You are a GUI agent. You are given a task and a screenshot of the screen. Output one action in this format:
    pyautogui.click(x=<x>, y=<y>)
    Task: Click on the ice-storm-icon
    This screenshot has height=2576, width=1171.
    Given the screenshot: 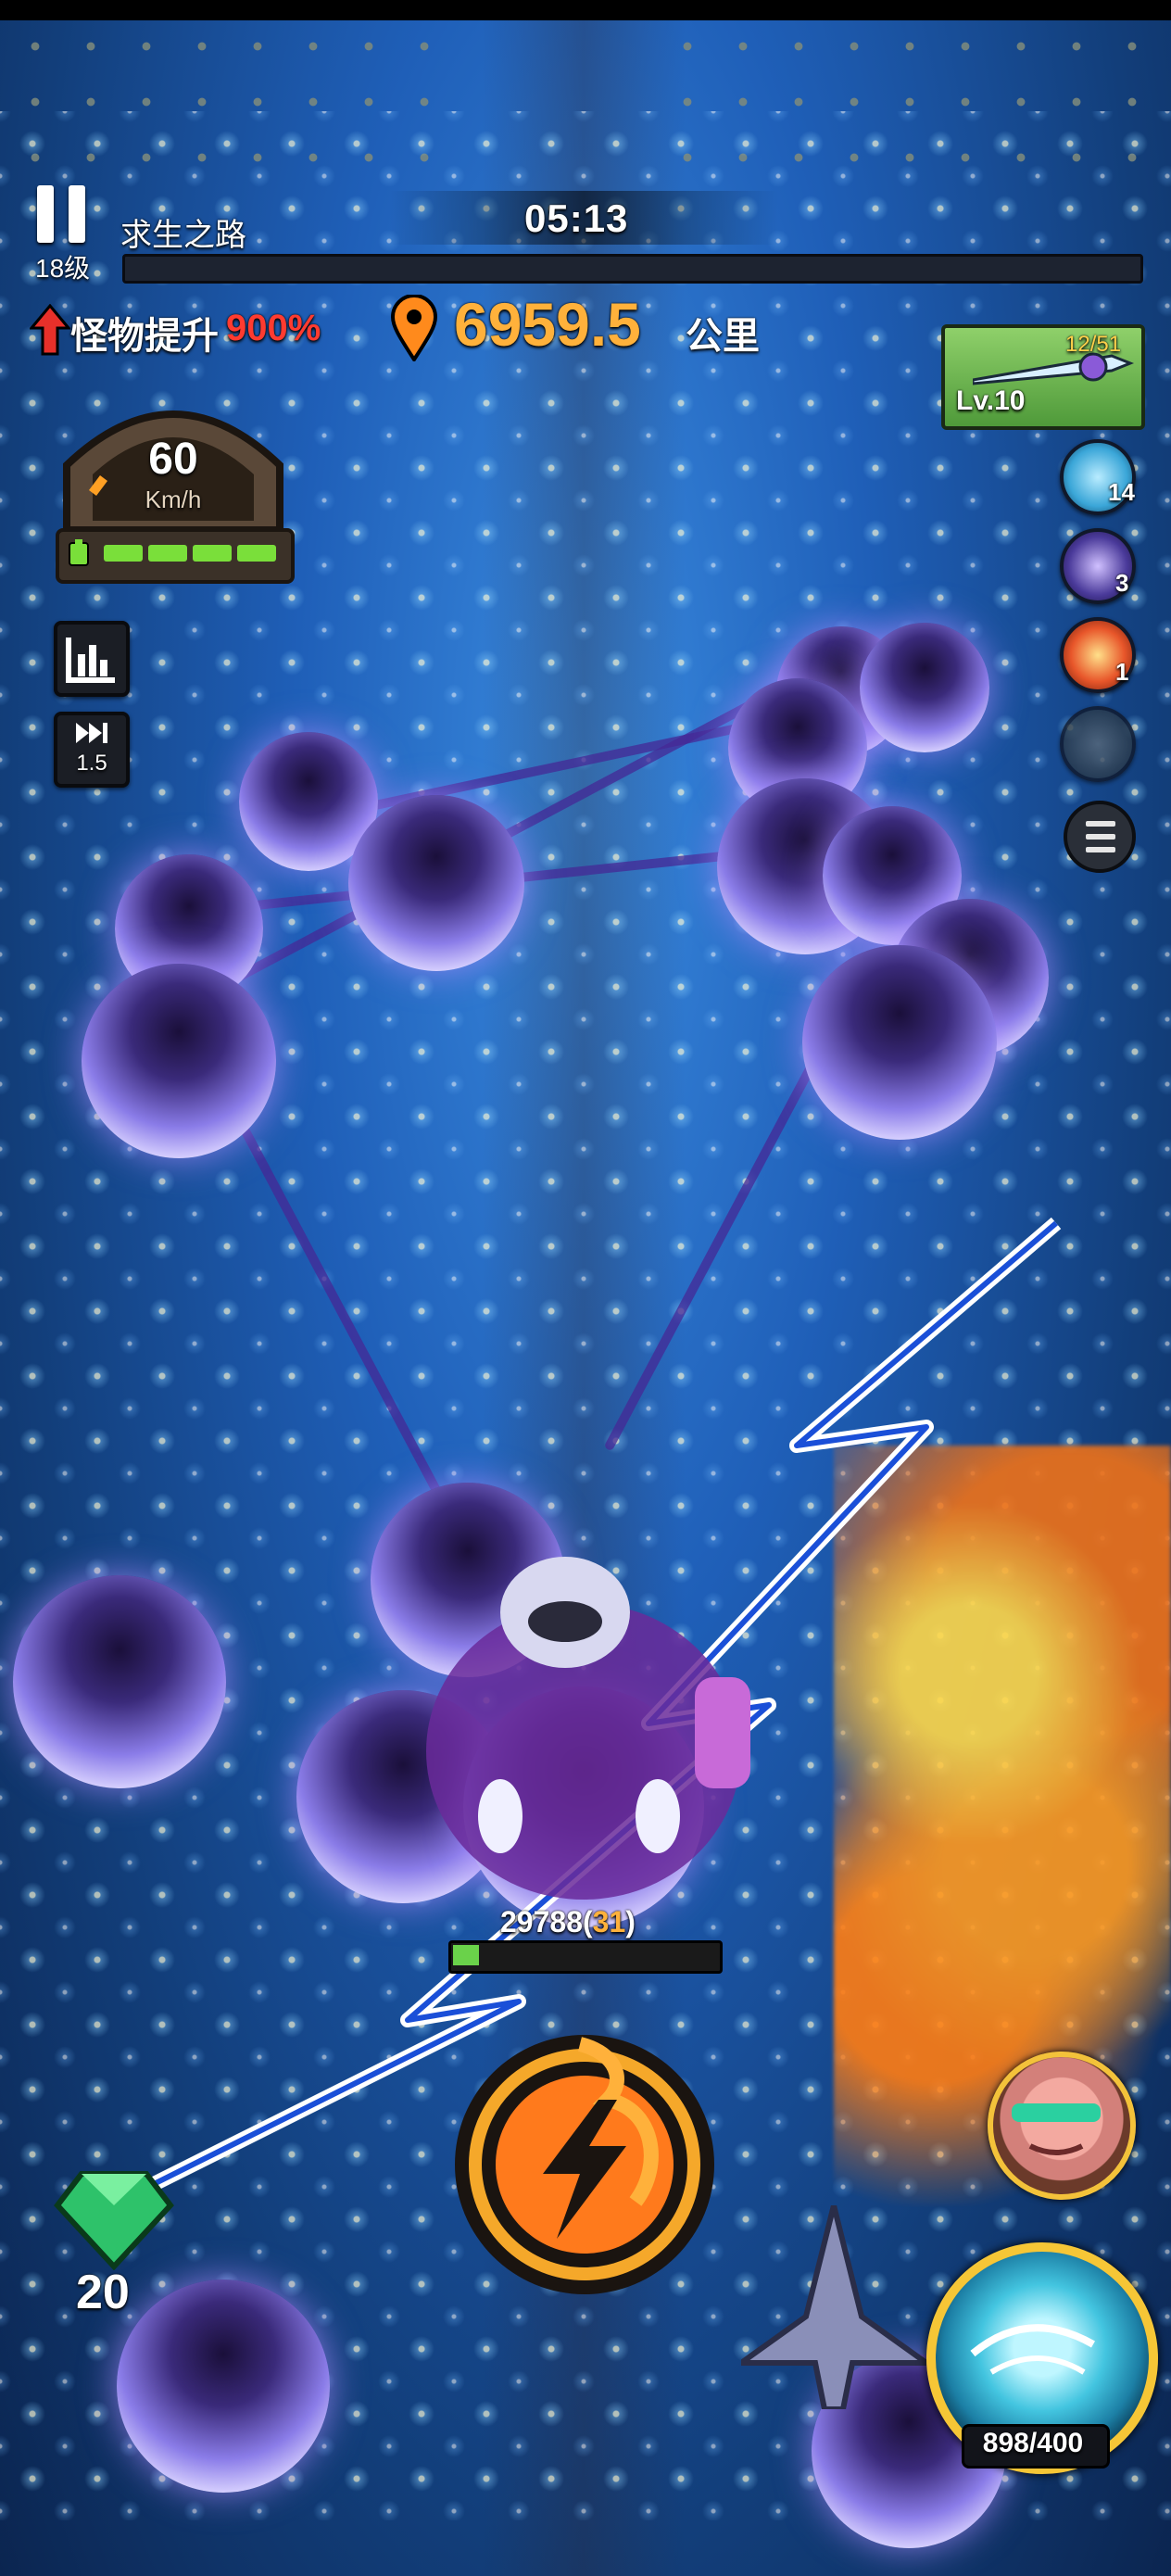 What is the action you would take?
    pyautogui.click(x=1033, y=2349)
    